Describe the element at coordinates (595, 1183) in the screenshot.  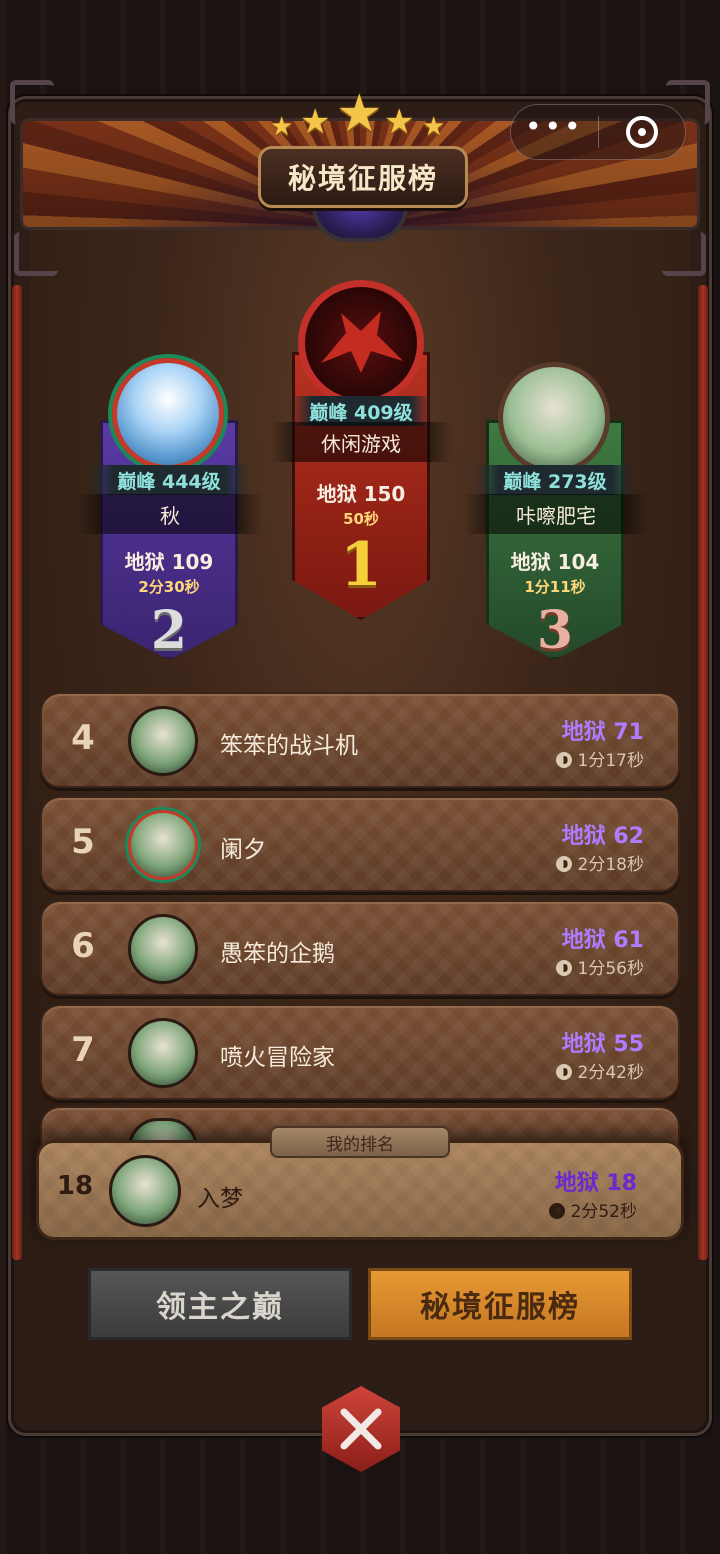
I see `hell-score: 地狱 18` at that location.